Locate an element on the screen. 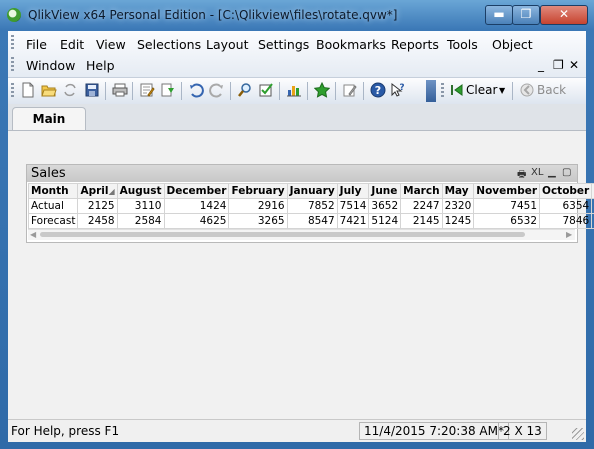  scroll-left-arrow-icon: ◀ is located at coordinates (33, 234).